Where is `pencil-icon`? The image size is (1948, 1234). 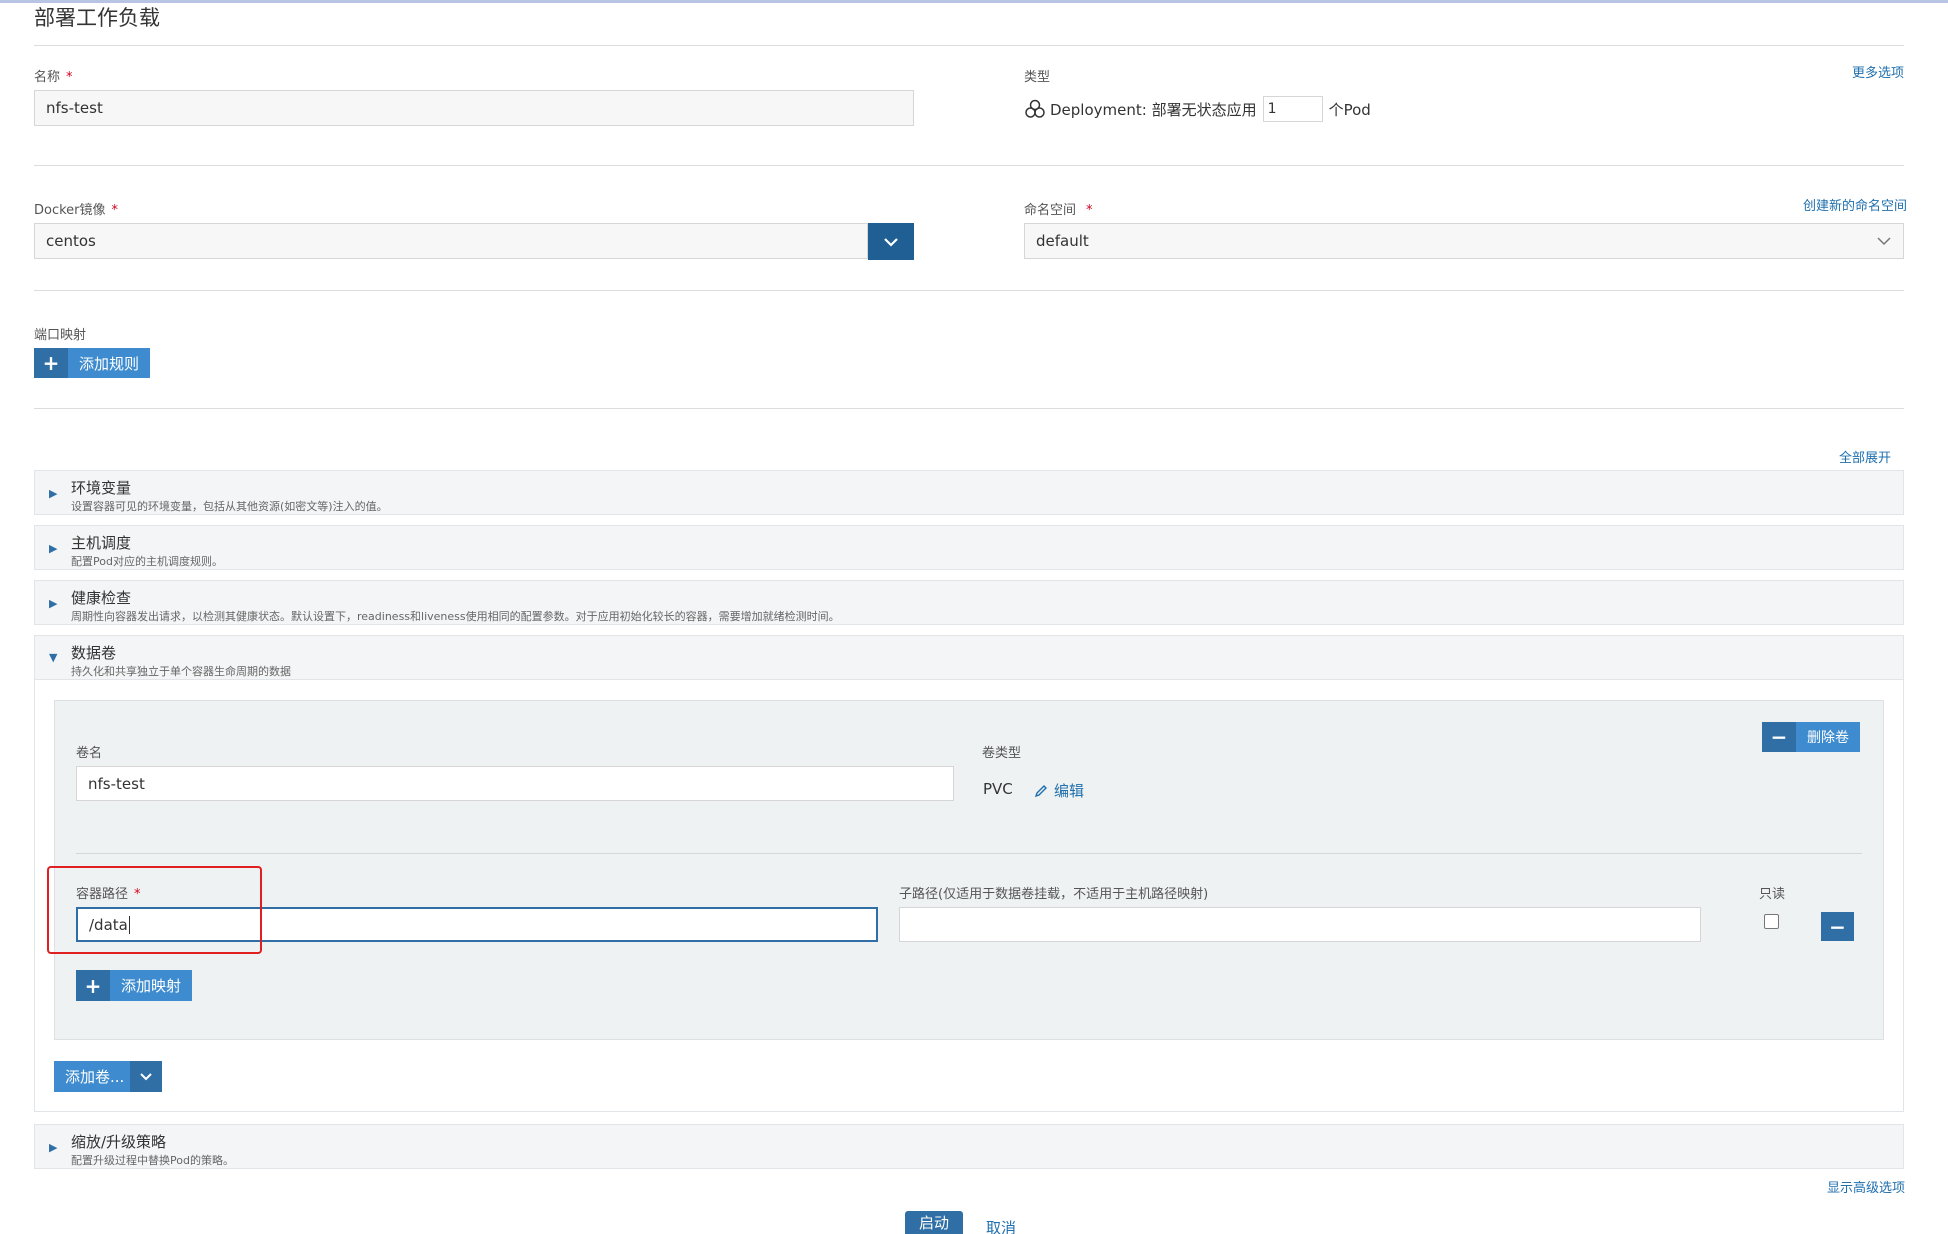 pencil-icon is located at coordinates (1040, 790).